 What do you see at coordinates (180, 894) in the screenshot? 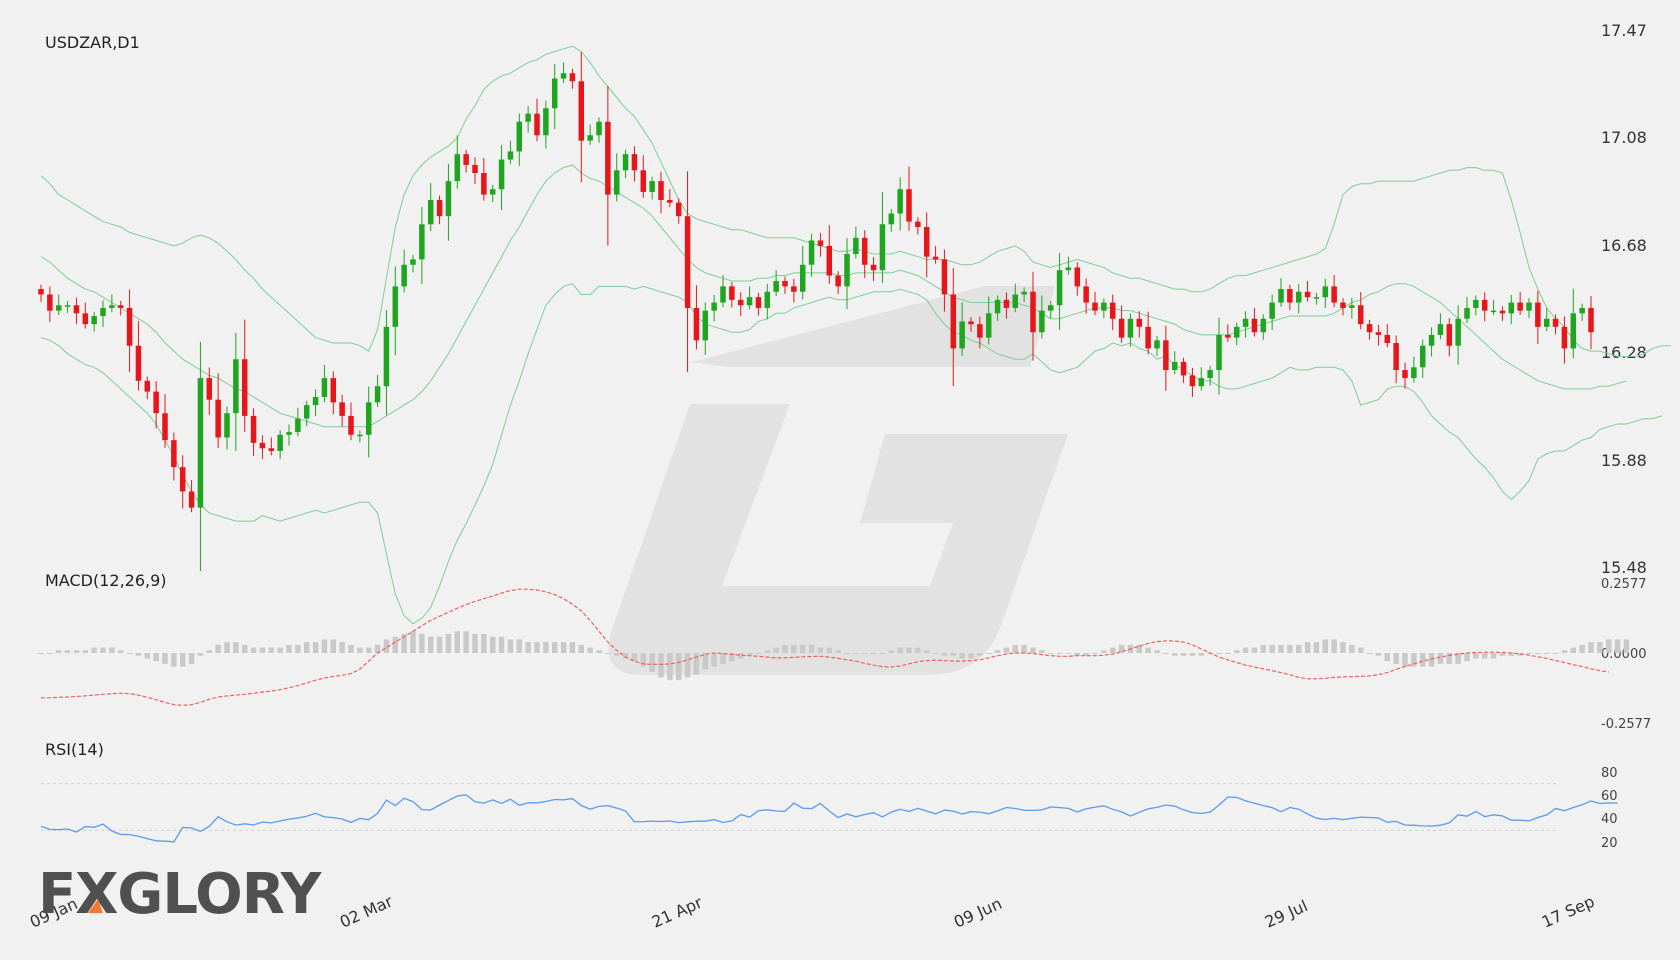
I see `logo-text: FXGLORY` at bounding box center [180, 894].